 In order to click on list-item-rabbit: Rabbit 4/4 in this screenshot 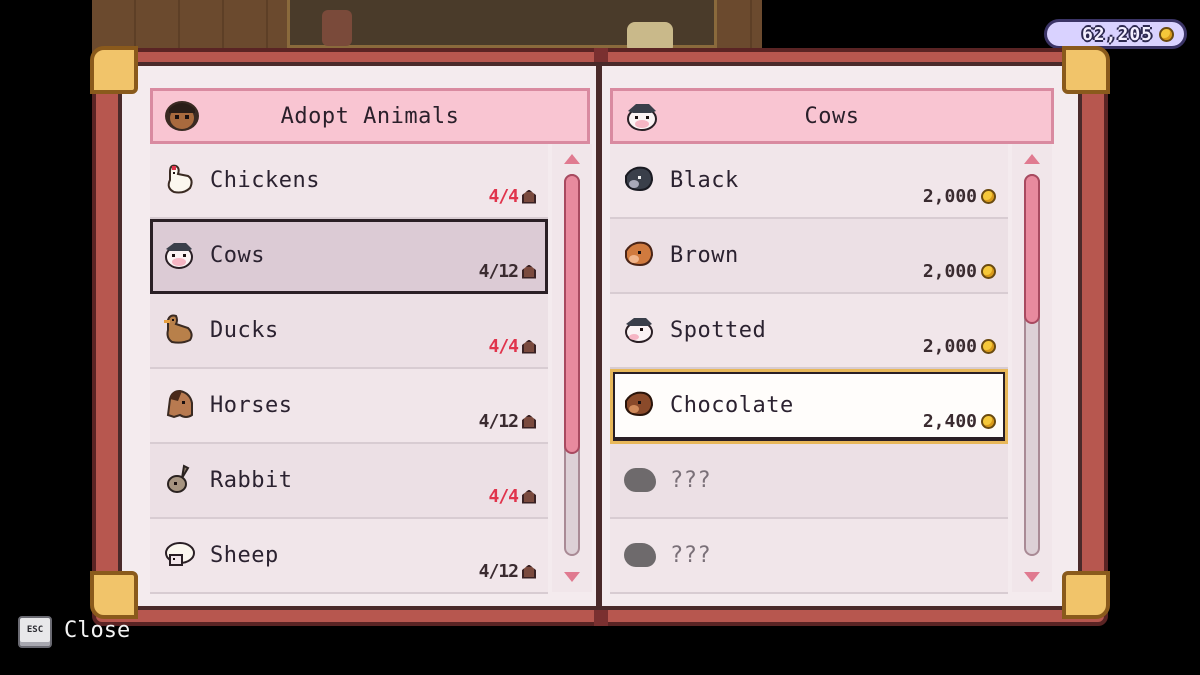, I will do `click(349, 481)`.